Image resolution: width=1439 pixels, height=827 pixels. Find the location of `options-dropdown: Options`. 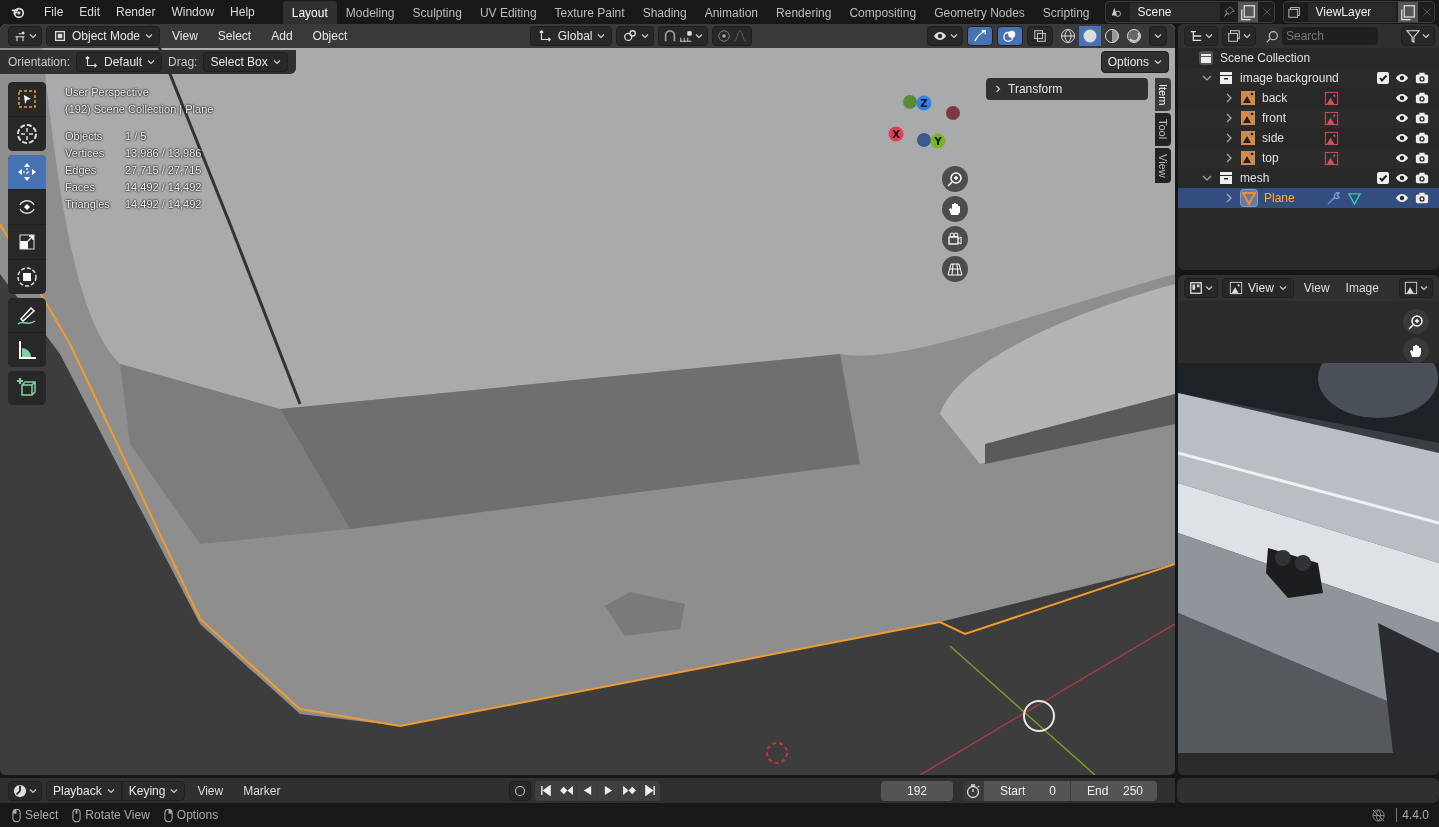

options-dropdown: Options is located at coordinates (1134, 62).